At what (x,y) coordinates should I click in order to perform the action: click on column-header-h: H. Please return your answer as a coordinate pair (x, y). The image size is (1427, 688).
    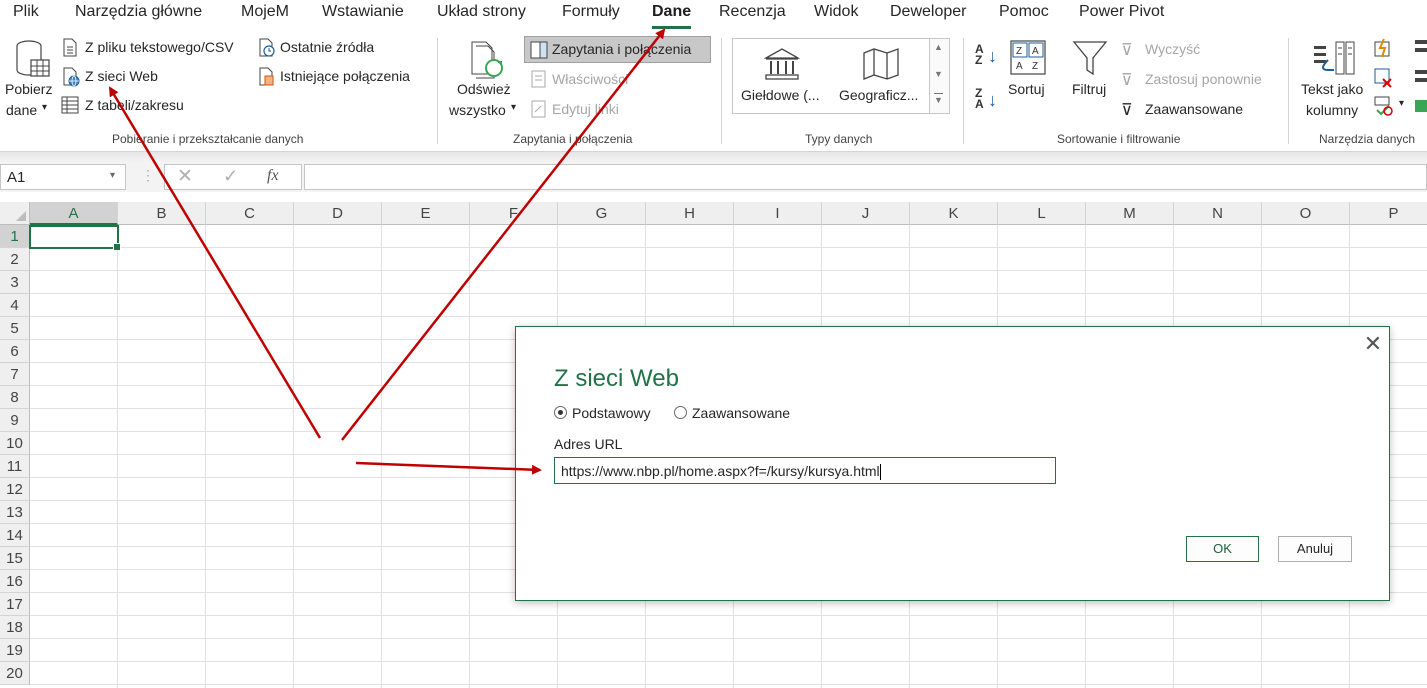
    Looking at the image, I should click on (690, 213).